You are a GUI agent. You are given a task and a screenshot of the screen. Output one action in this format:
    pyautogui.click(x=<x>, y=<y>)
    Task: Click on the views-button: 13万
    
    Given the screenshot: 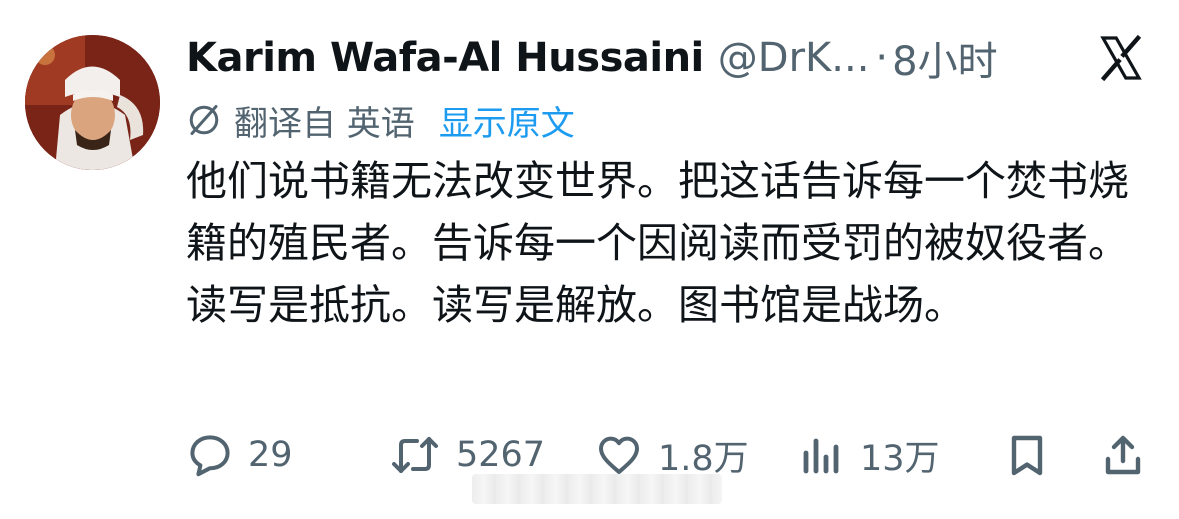 What is the action you would take?
    pyautogui.click(x=869, y=455)
    